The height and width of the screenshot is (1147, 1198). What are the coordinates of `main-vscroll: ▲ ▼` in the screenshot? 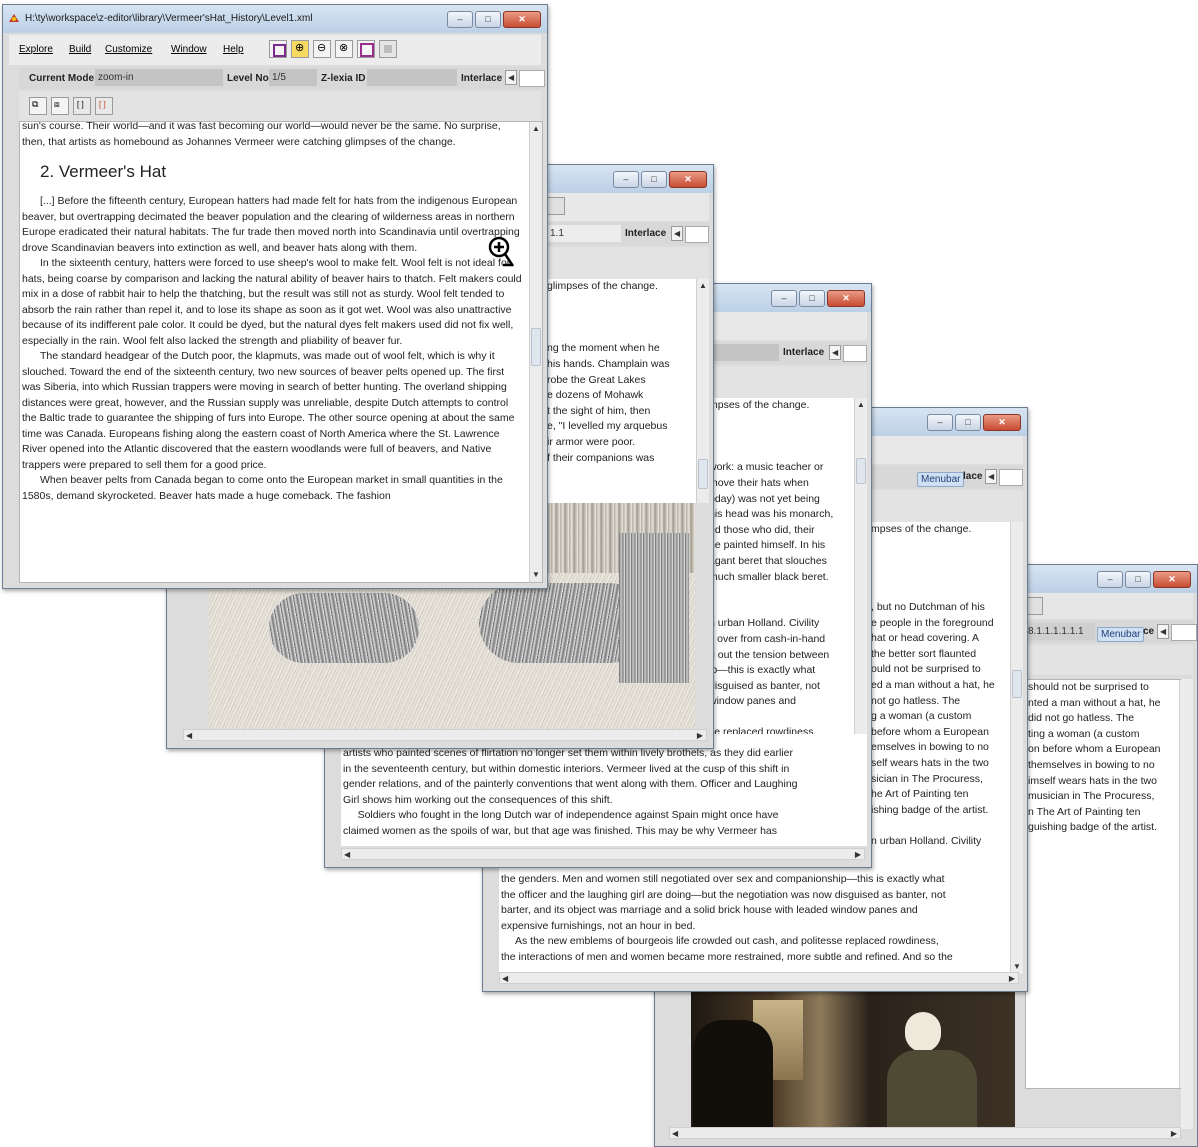 It's located at (535, 352).